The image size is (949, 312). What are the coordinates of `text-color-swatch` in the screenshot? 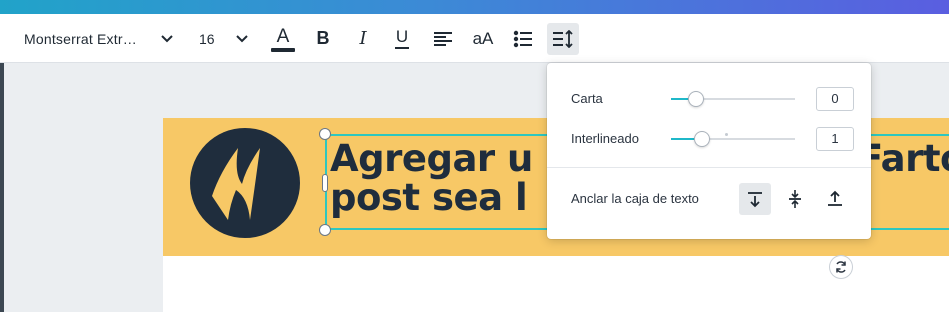 It's located at (283, 49).